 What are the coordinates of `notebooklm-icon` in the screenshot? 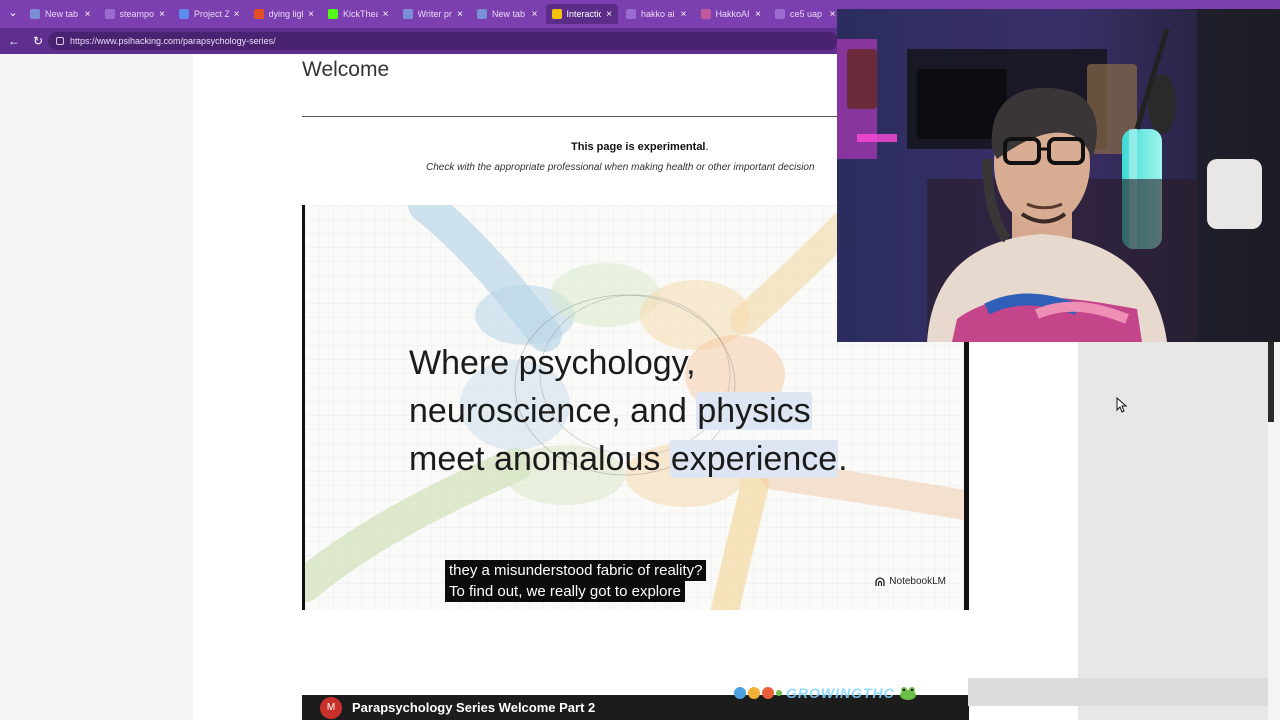 It's located at (880, 581).